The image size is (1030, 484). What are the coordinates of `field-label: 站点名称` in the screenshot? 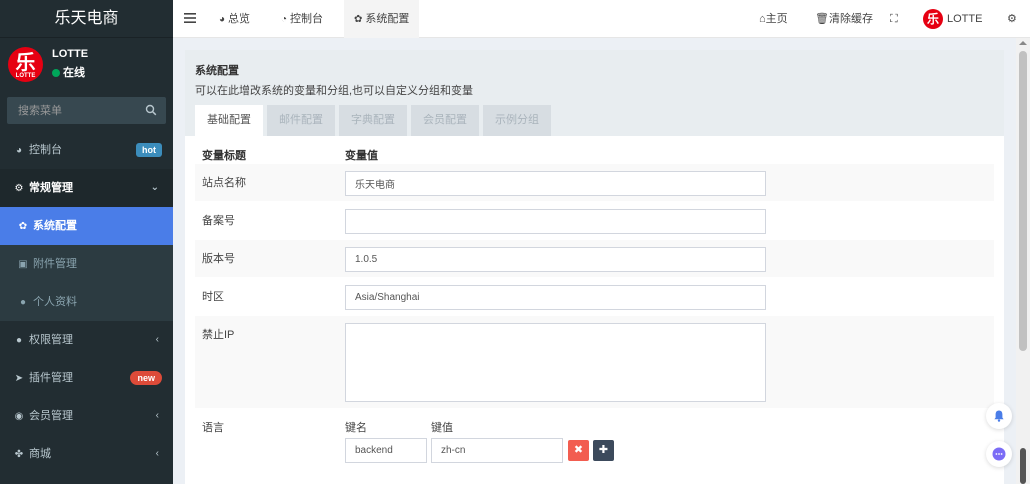 It's located at (224, 183).